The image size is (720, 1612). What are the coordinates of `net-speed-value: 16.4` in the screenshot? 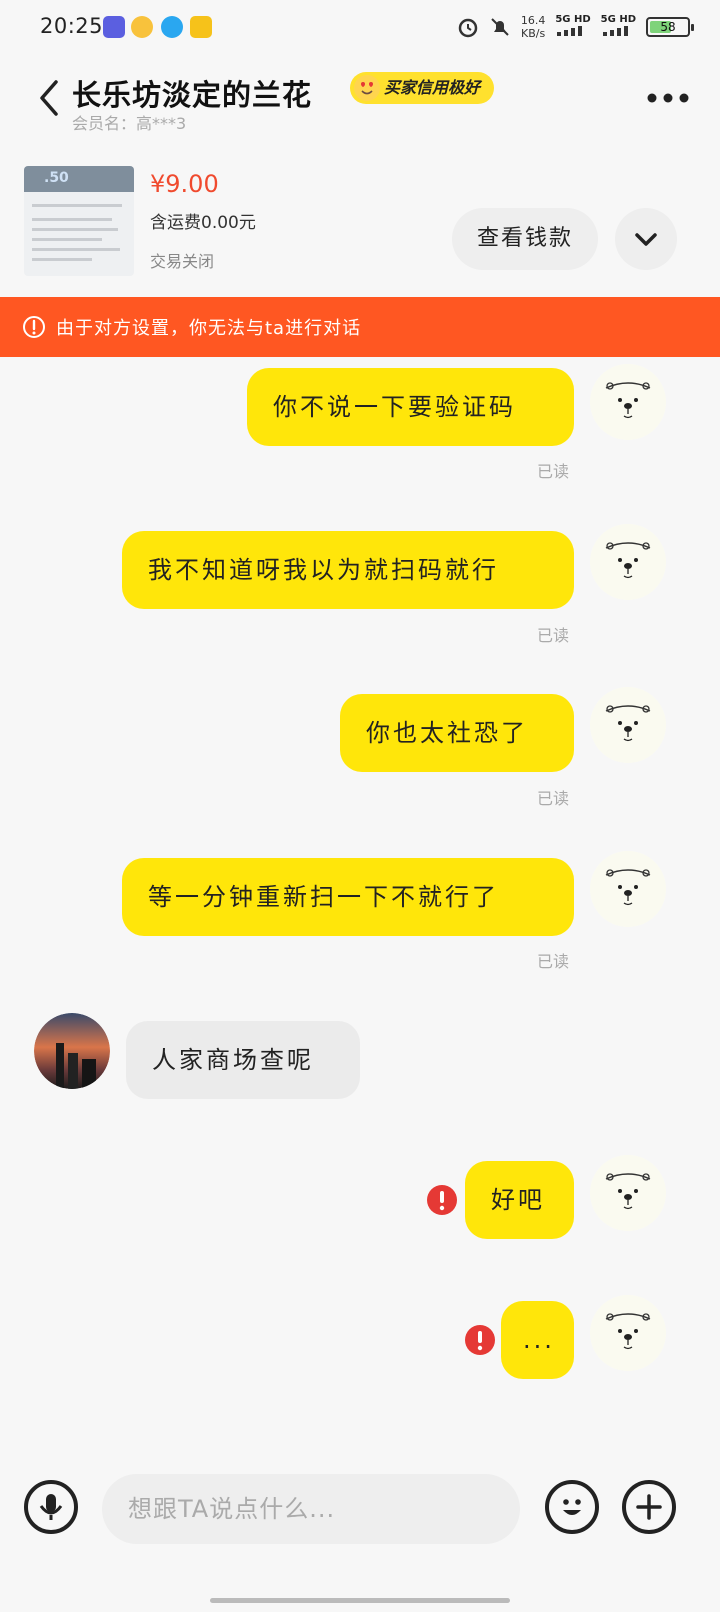 It's located at (533, 20).